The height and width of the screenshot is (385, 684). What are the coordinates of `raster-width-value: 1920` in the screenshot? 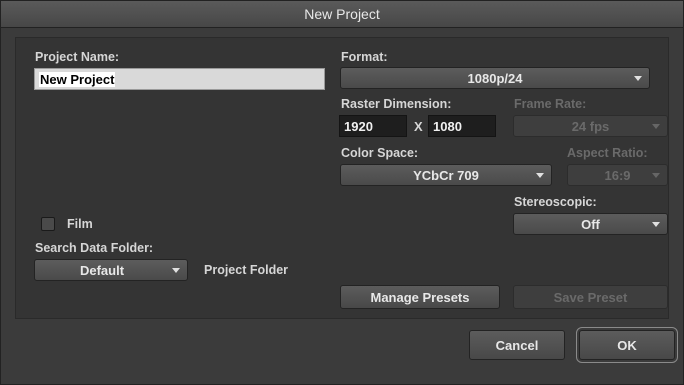 It's located at (358, 126).